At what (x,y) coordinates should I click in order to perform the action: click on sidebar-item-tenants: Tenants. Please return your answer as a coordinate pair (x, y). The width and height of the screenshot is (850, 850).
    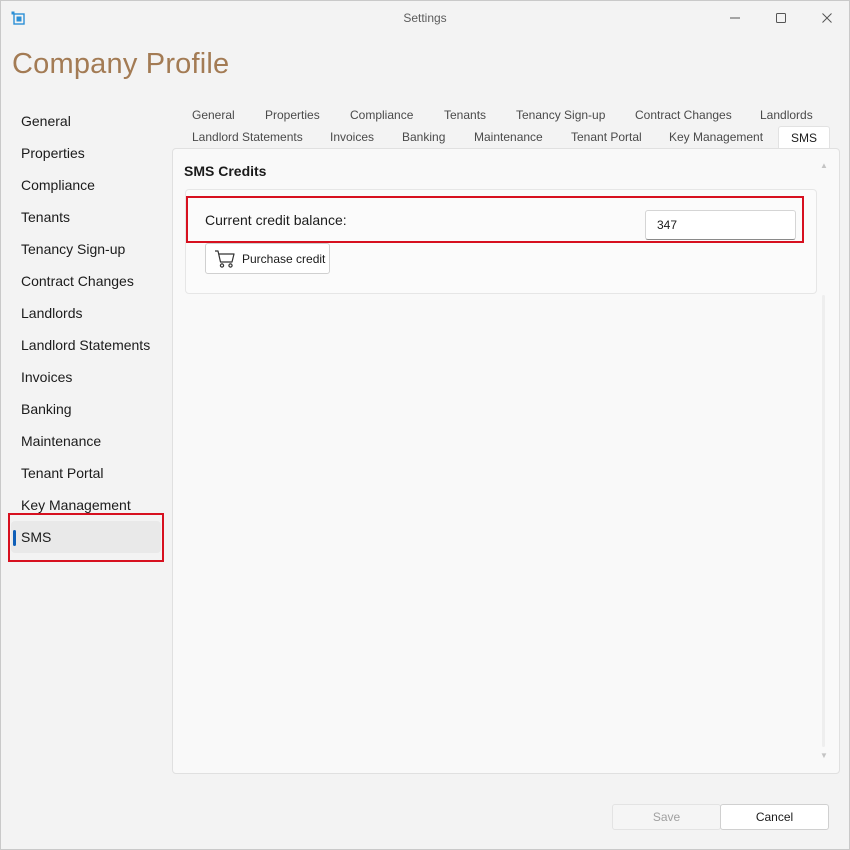
    Looking at the image, I should click on (86, 217).